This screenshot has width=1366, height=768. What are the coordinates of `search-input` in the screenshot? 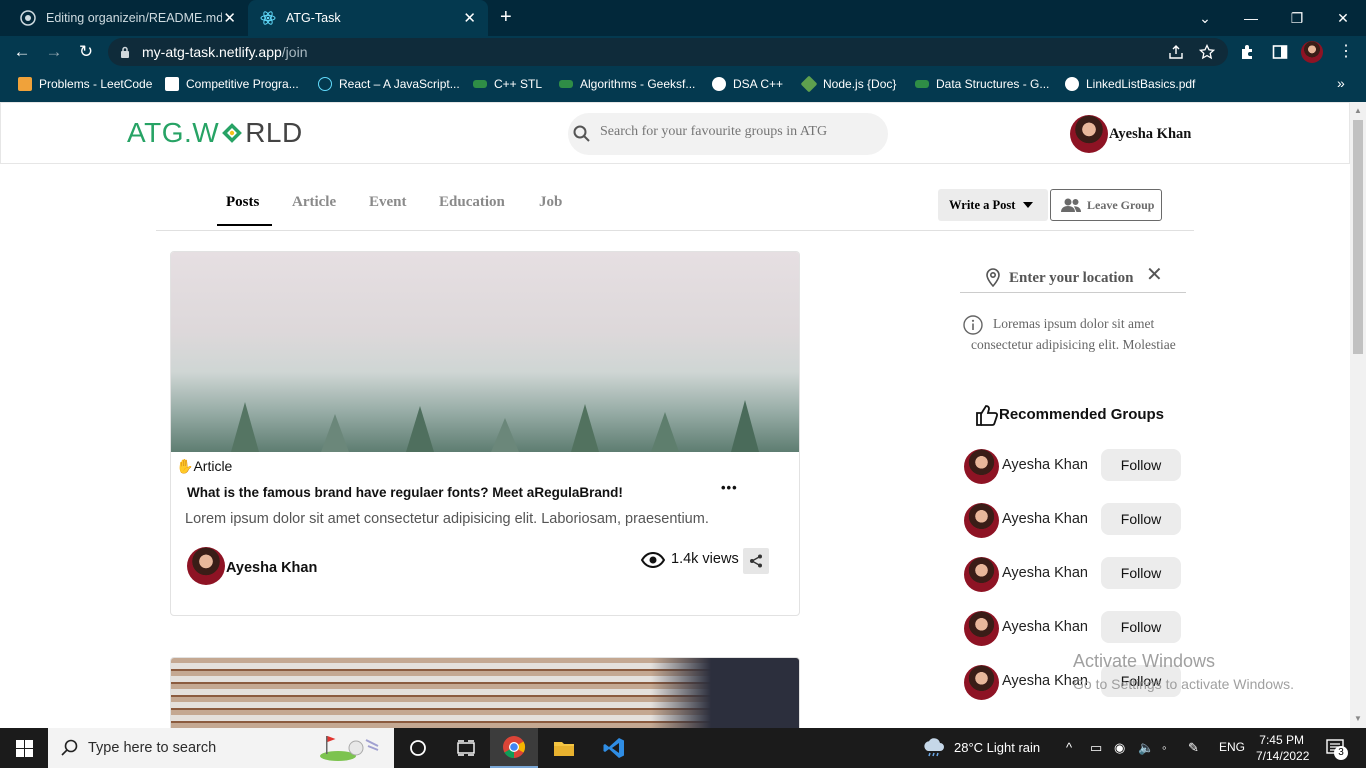 It's located at (735, 132).